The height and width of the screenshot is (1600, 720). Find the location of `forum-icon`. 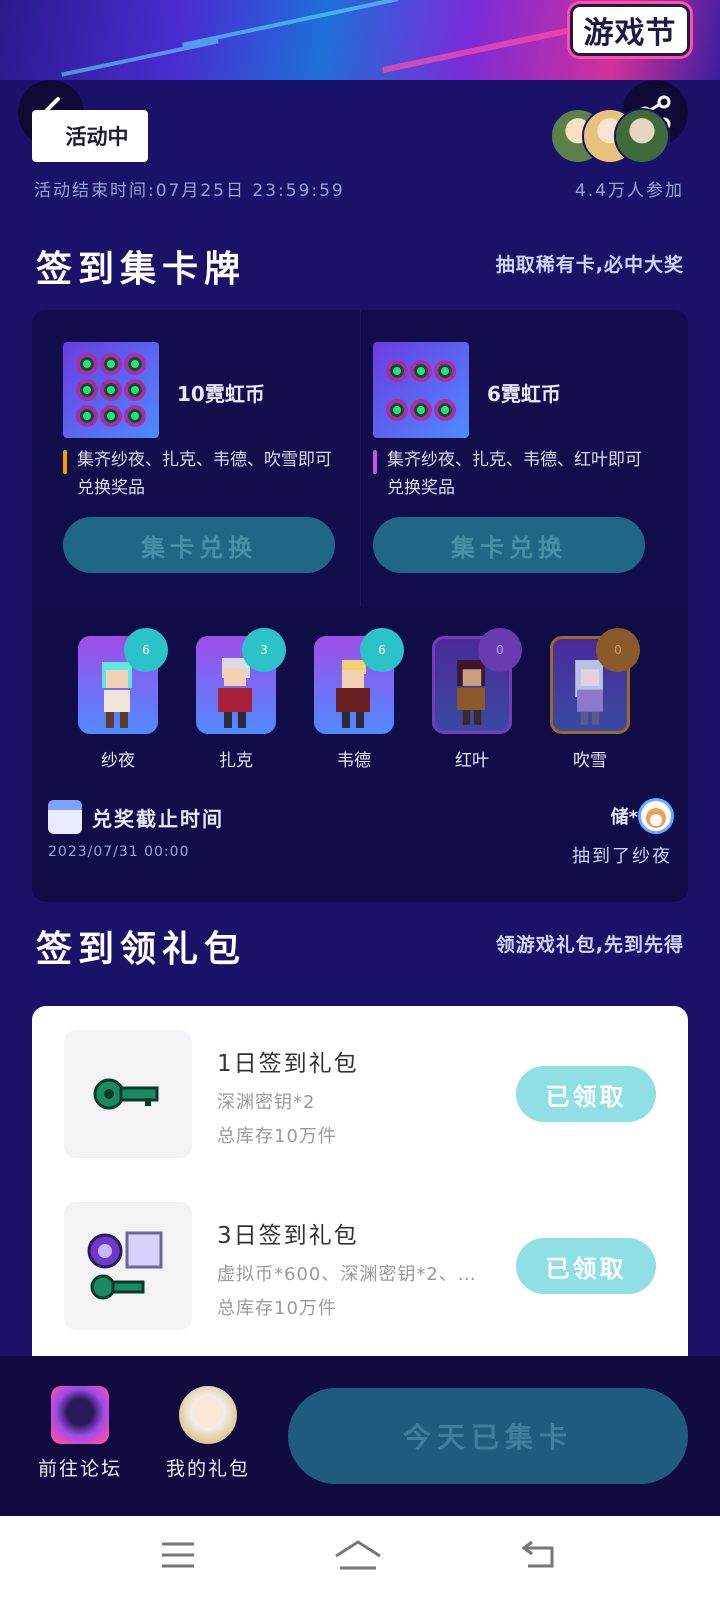

forum-icon is located at coordinates (80, 1415).